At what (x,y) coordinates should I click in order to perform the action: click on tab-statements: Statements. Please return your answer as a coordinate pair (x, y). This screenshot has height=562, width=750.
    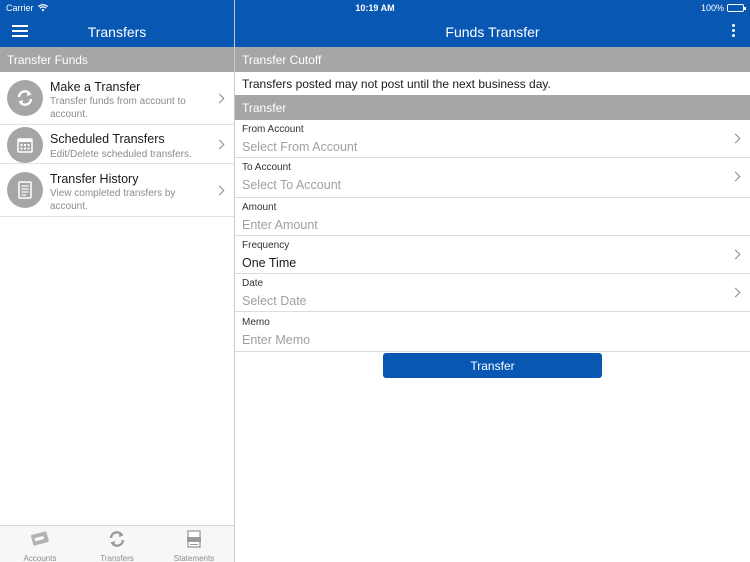
    Looking at the image, I should click on (194, 545).